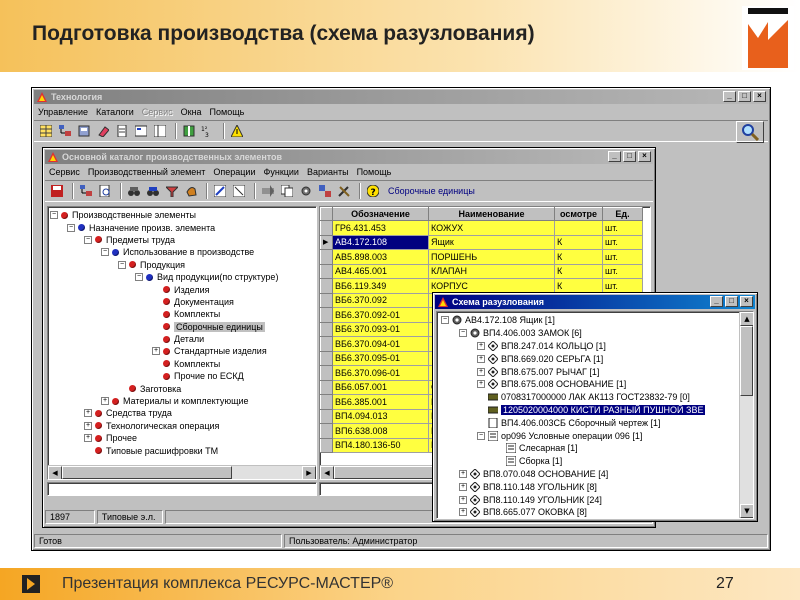 The image size is (800, 600). I want to click on table-cell: КОЖУХ, so click(491, 228).